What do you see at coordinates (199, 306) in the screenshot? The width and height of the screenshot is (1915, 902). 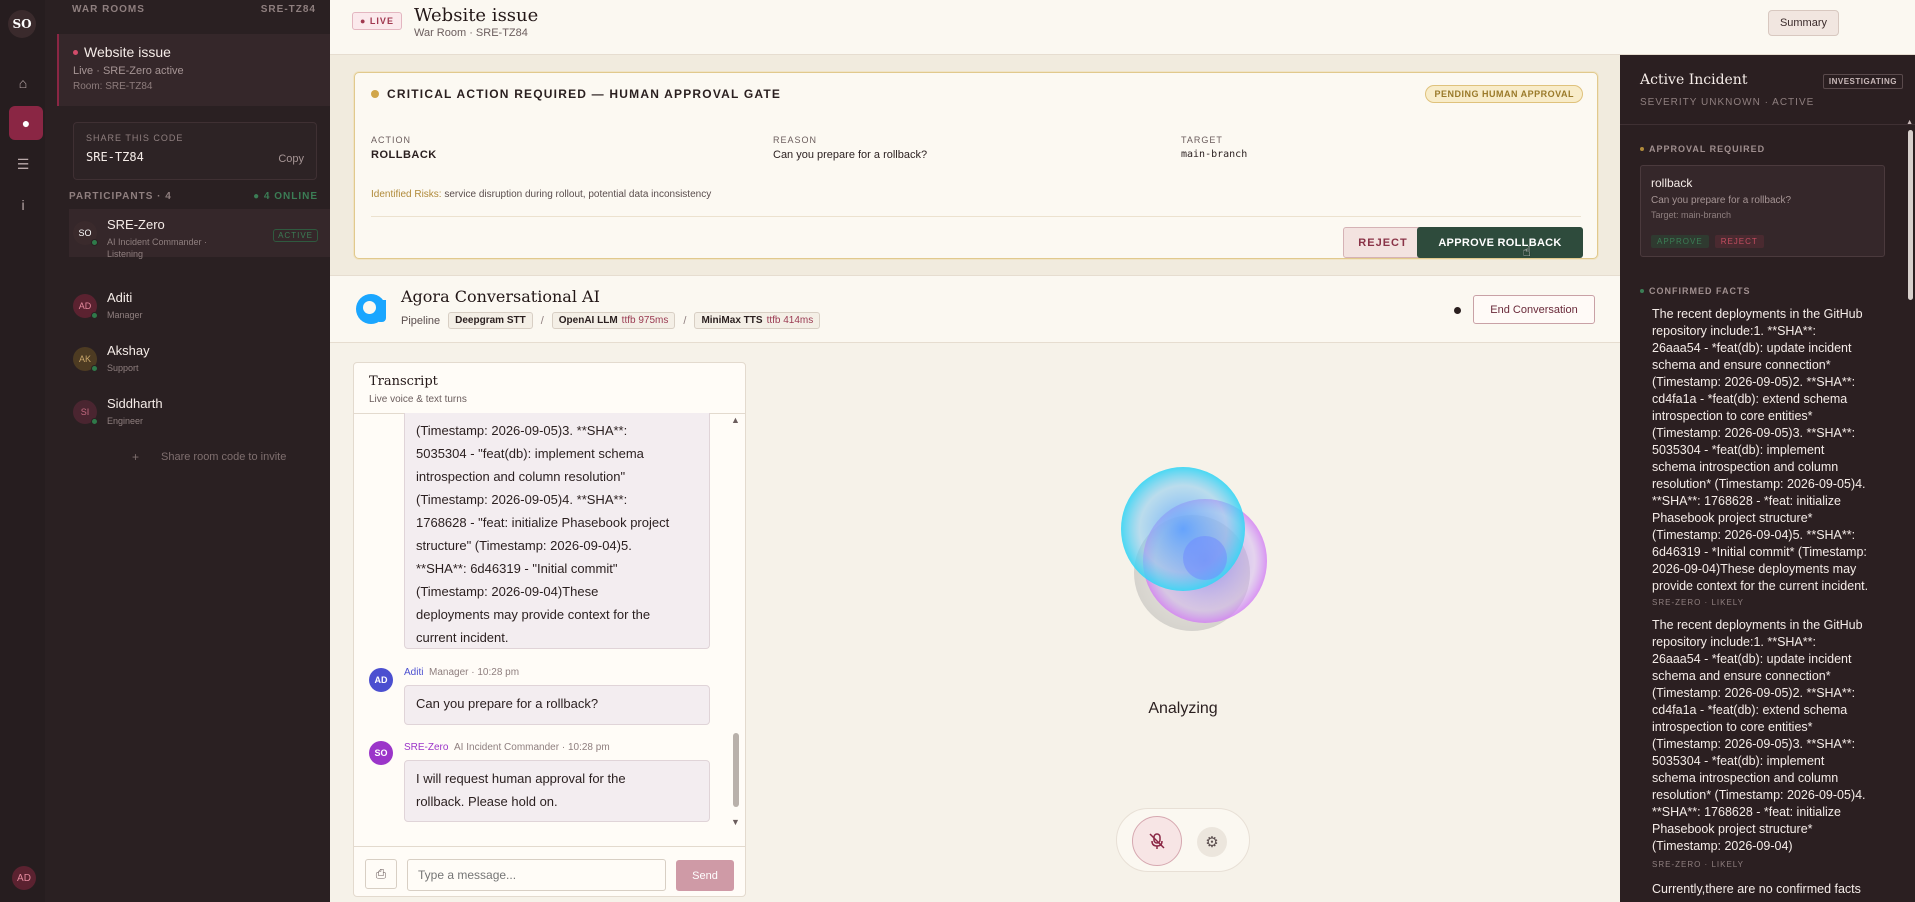 I see `participant-aditi: AD Aditi Manager` at bounding box center [199, 306].